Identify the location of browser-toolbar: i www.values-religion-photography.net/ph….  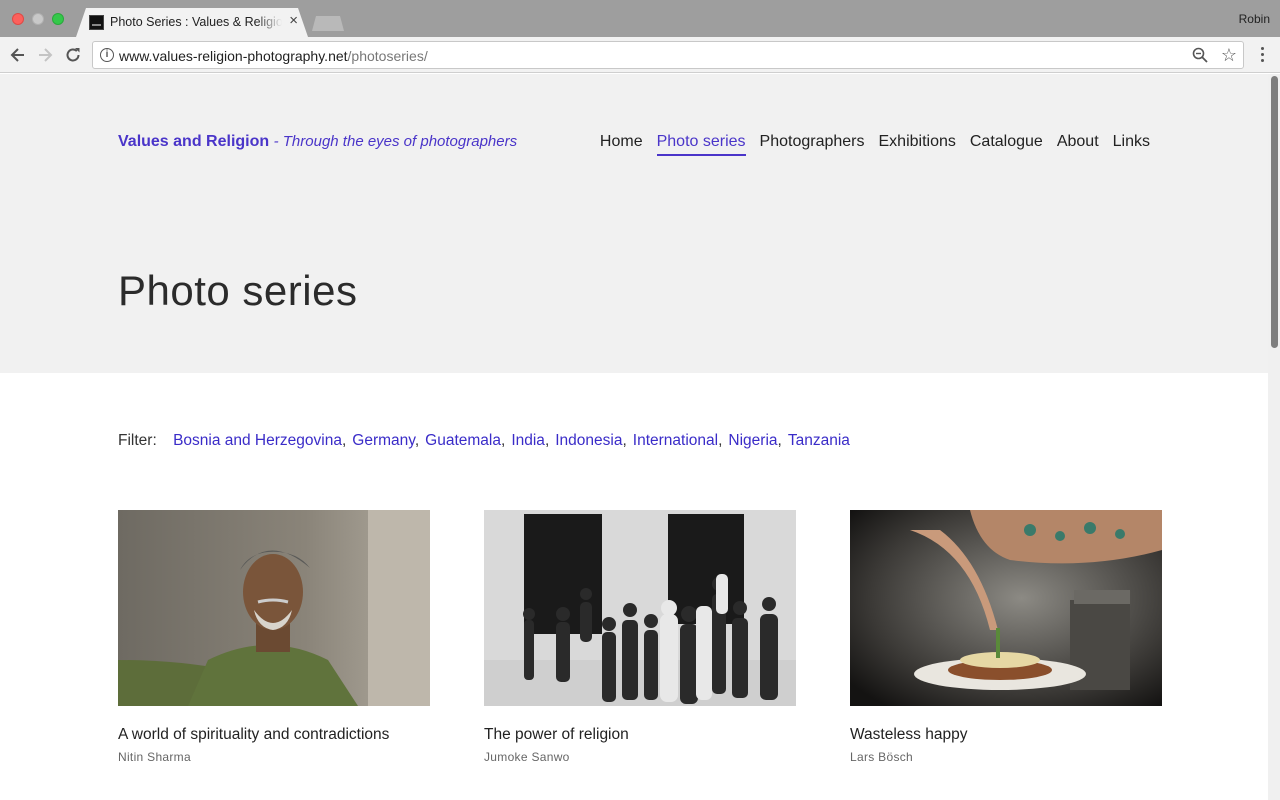
(640, 55).